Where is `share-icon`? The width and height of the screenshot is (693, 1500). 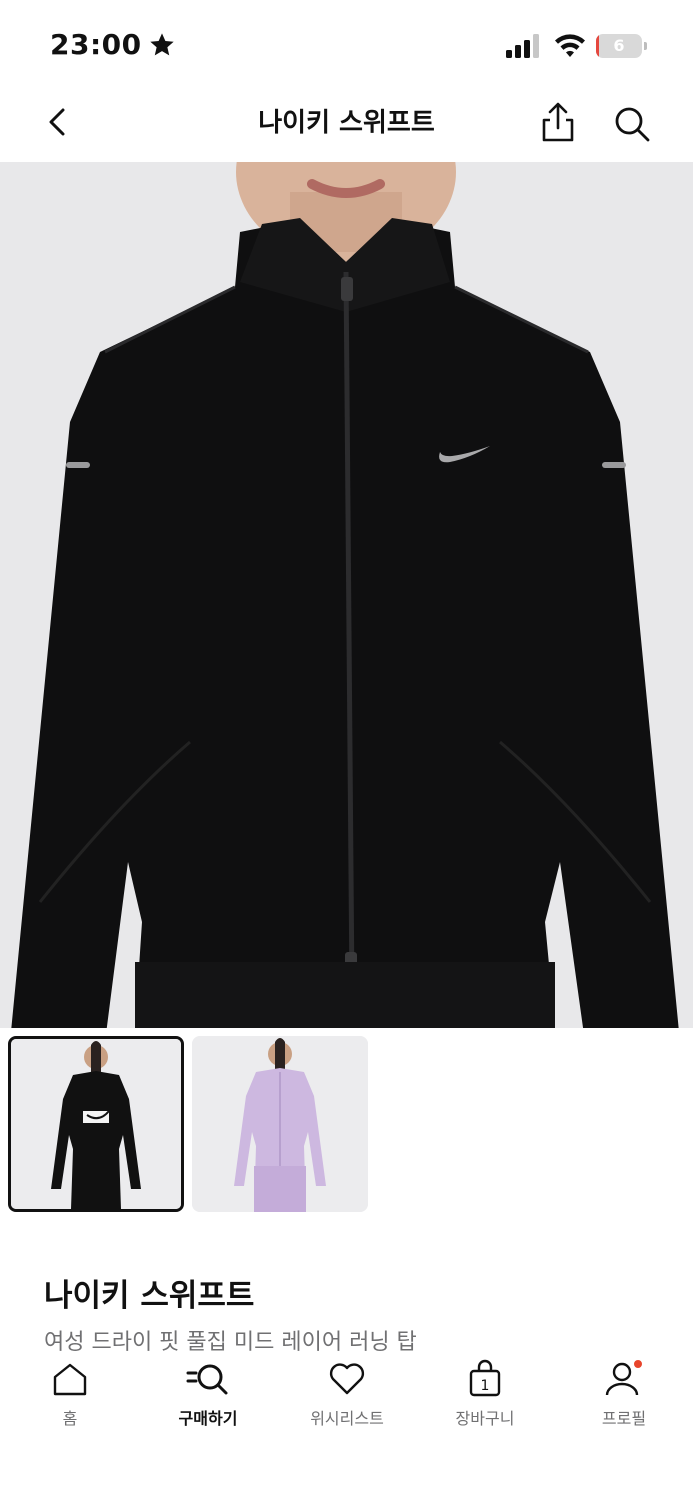 share-icon is located at coordinates (558, 122).